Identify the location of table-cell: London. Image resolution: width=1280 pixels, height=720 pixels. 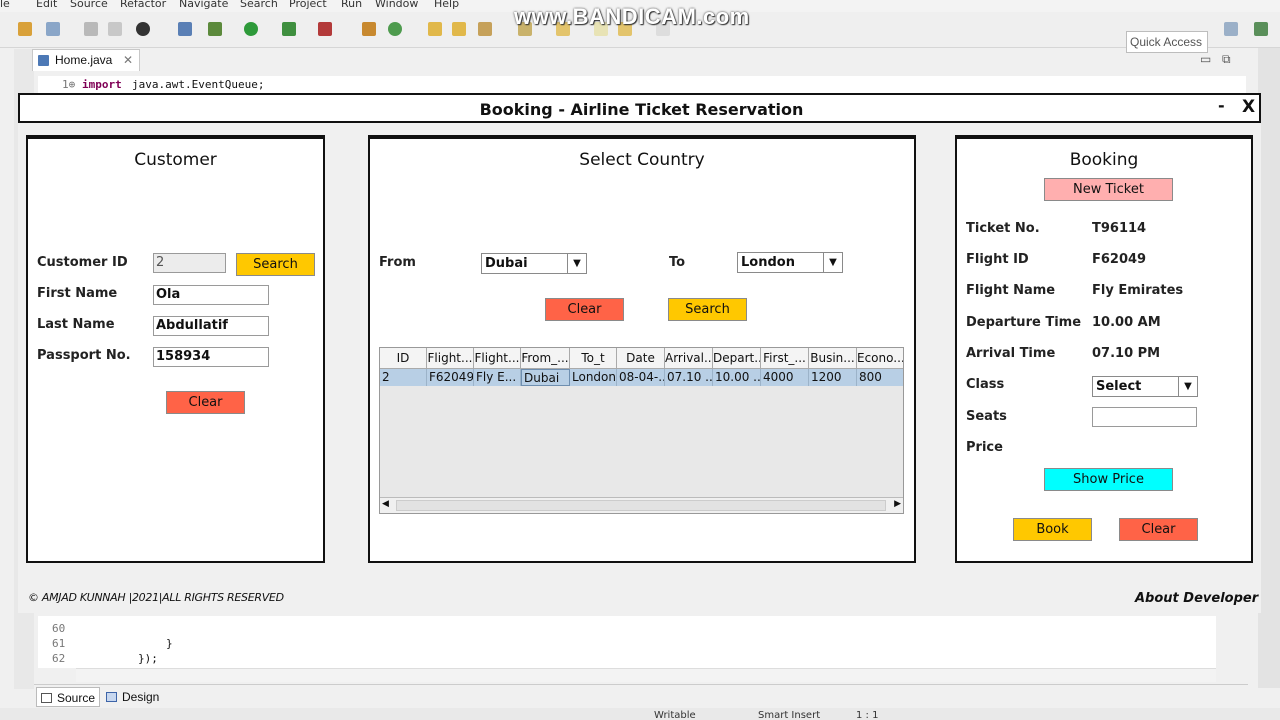
(593, 377).